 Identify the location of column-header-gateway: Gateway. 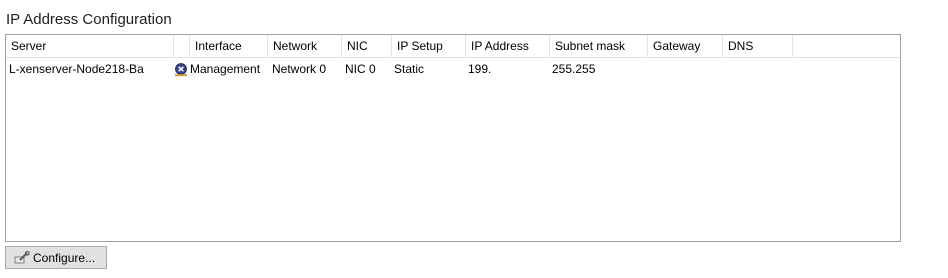
(685, 46).